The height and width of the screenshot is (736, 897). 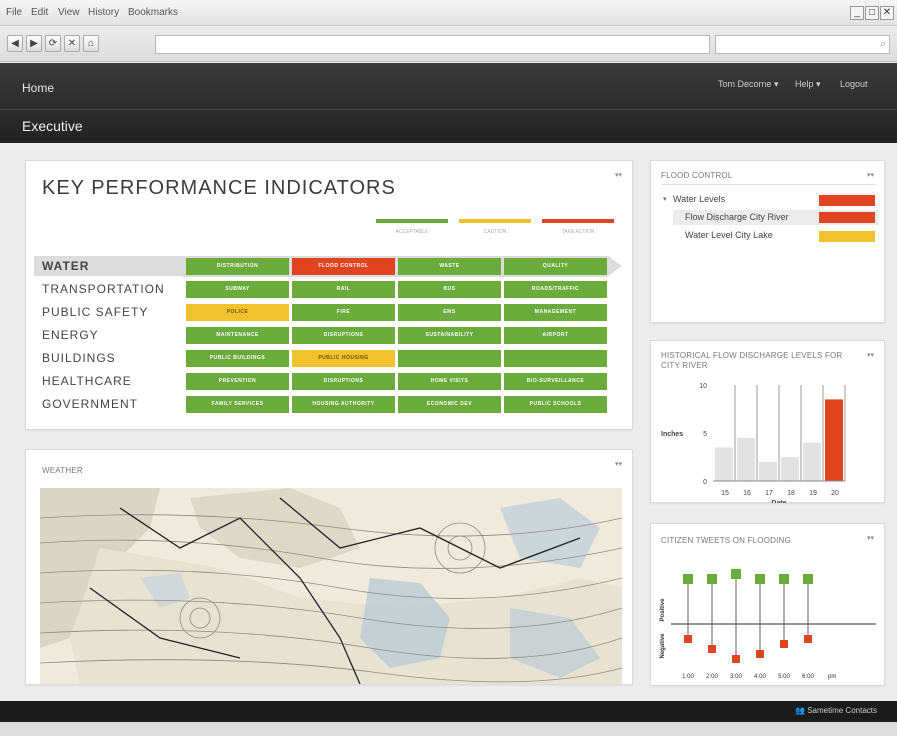 I want to click on flood-item-flow-discharge: Flow Discharge City River, so click(x=737, y=217).